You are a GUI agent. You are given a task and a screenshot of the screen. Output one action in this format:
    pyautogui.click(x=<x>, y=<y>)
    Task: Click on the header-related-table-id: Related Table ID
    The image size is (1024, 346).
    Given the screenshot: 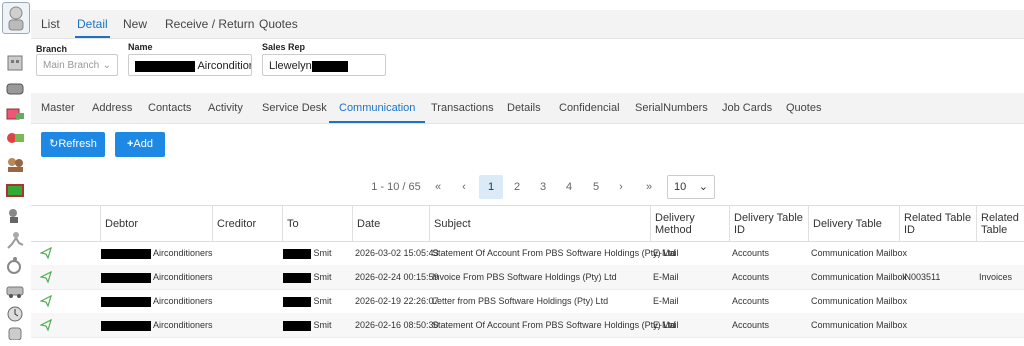 What is the action you would take?
    pyautogui.click(x=938, y=223)
    